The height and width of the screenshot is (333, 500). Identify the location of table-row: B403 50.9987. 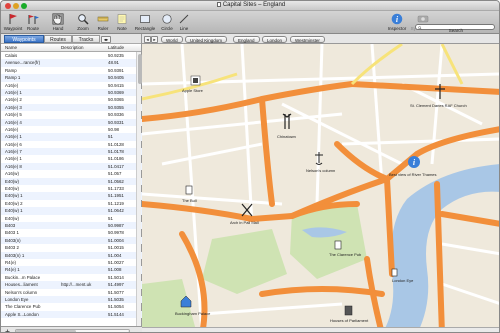
(71, 225).